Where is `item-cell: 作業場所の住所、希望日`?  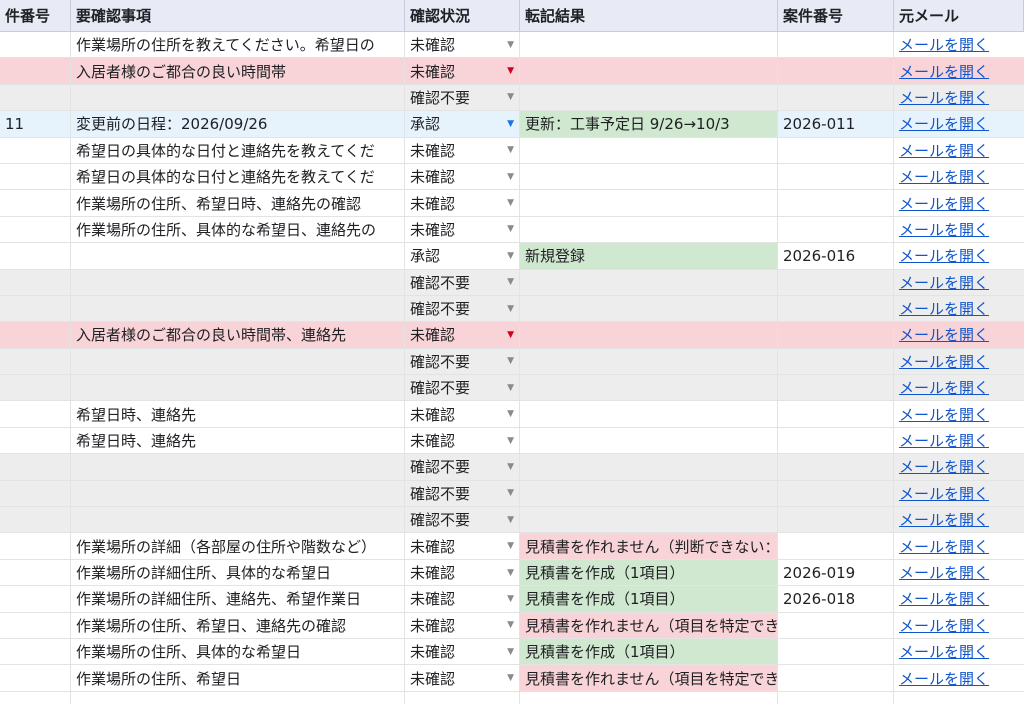 item-cell: 作業場所の住所、希望日 is located at coordinates (238, 678).